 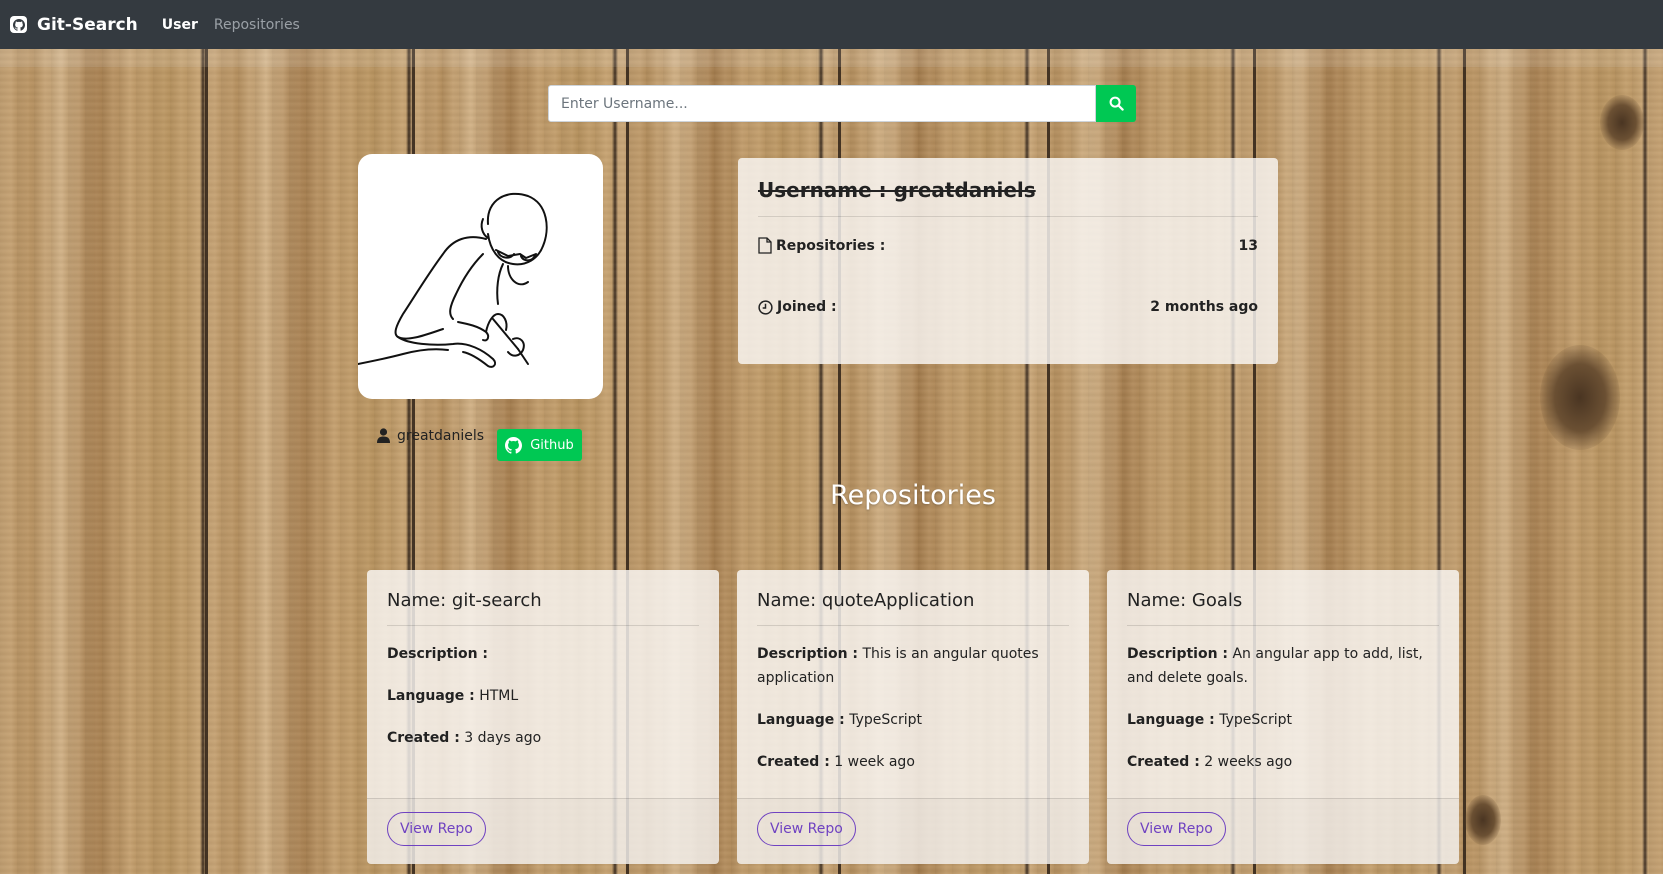 I want to click on repositories-row: Repositories : 13, so click(x=1008, y=245).